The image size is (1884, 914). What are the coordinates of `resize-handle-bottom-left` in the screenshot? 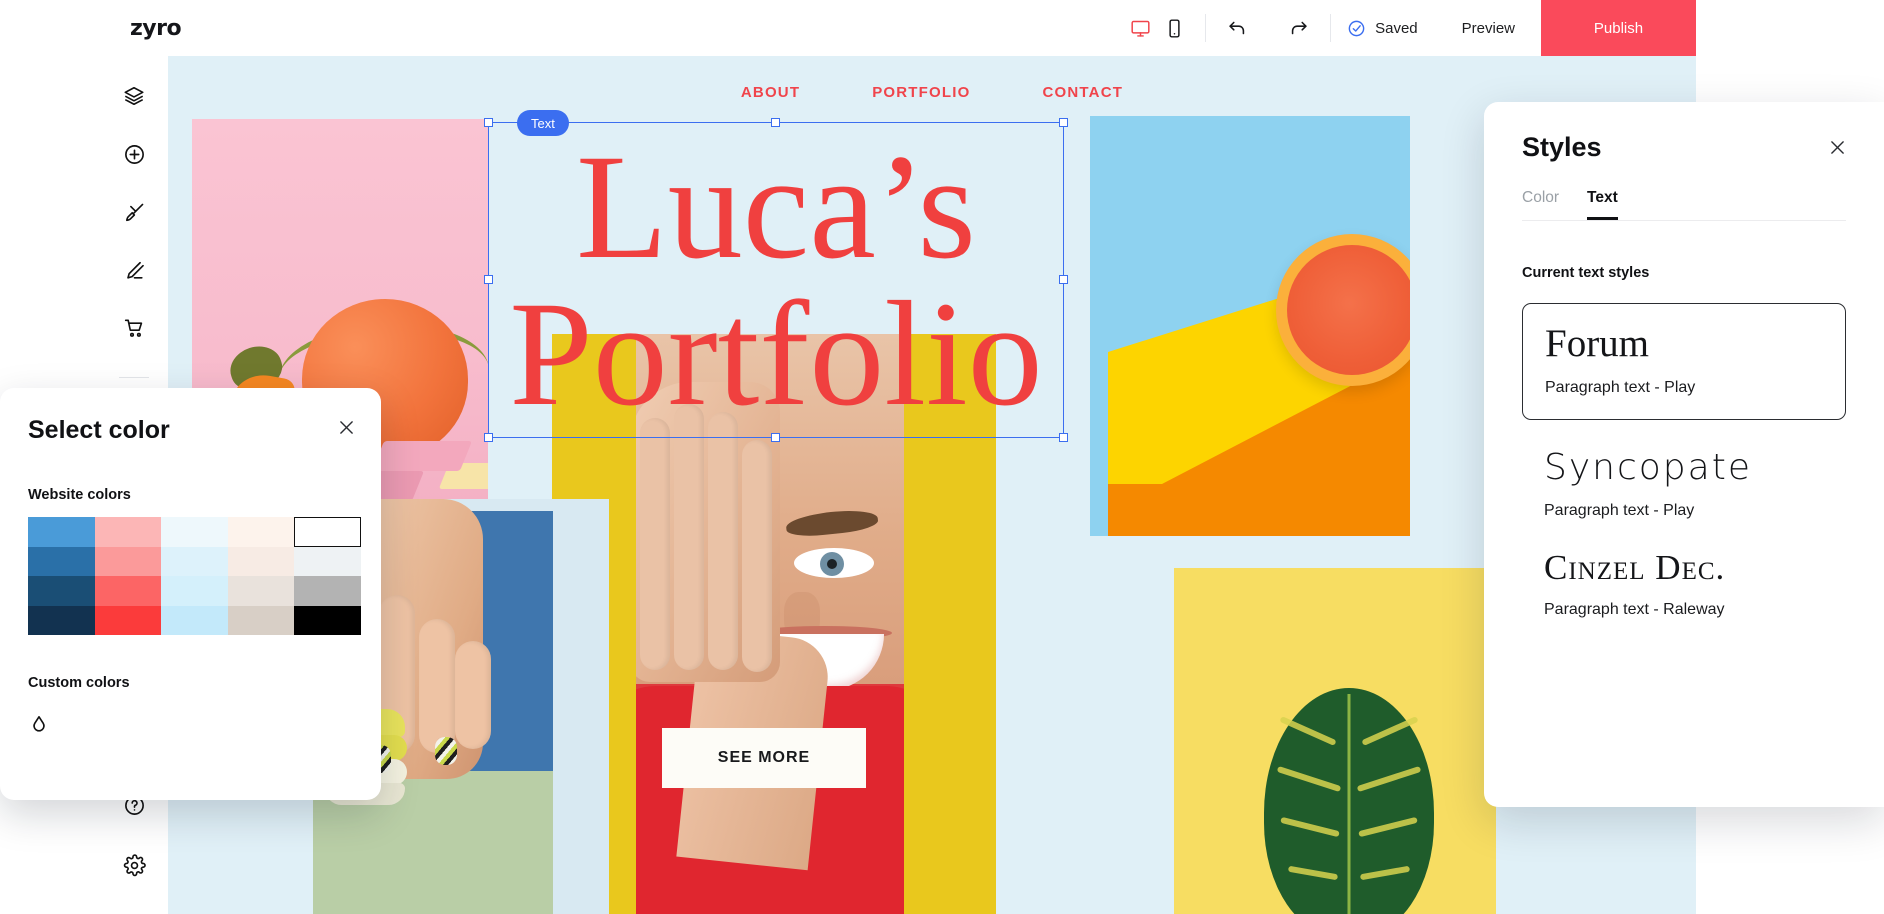 It's located at (488, 437).